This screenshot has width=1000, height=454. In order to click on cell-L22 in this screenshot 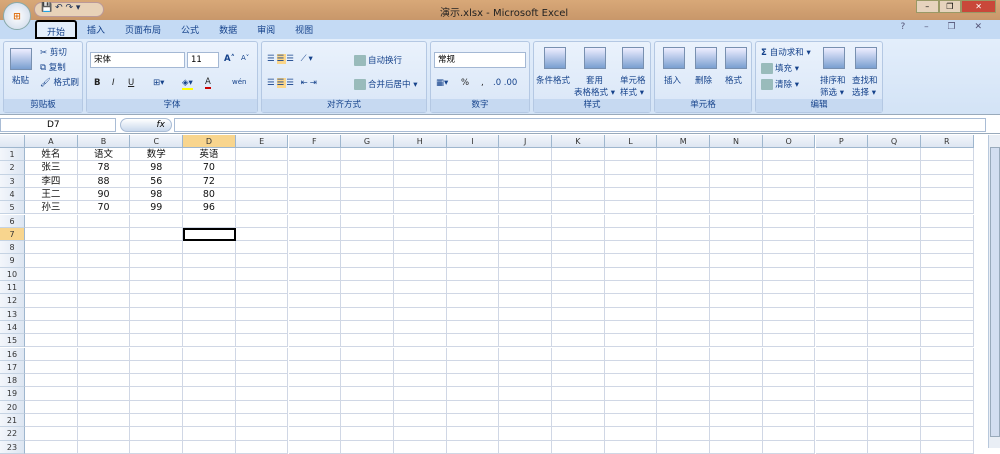, I will do `click(631, 434)`.